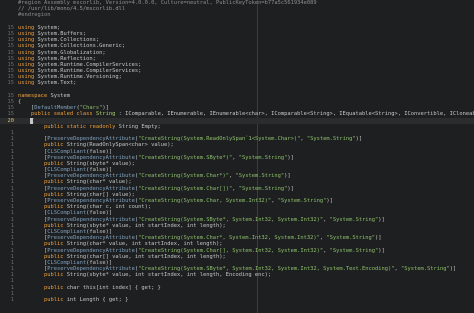 This screenshot has width=474, height=313. I want to click on code-token: public static readonly, so click(68, 126).